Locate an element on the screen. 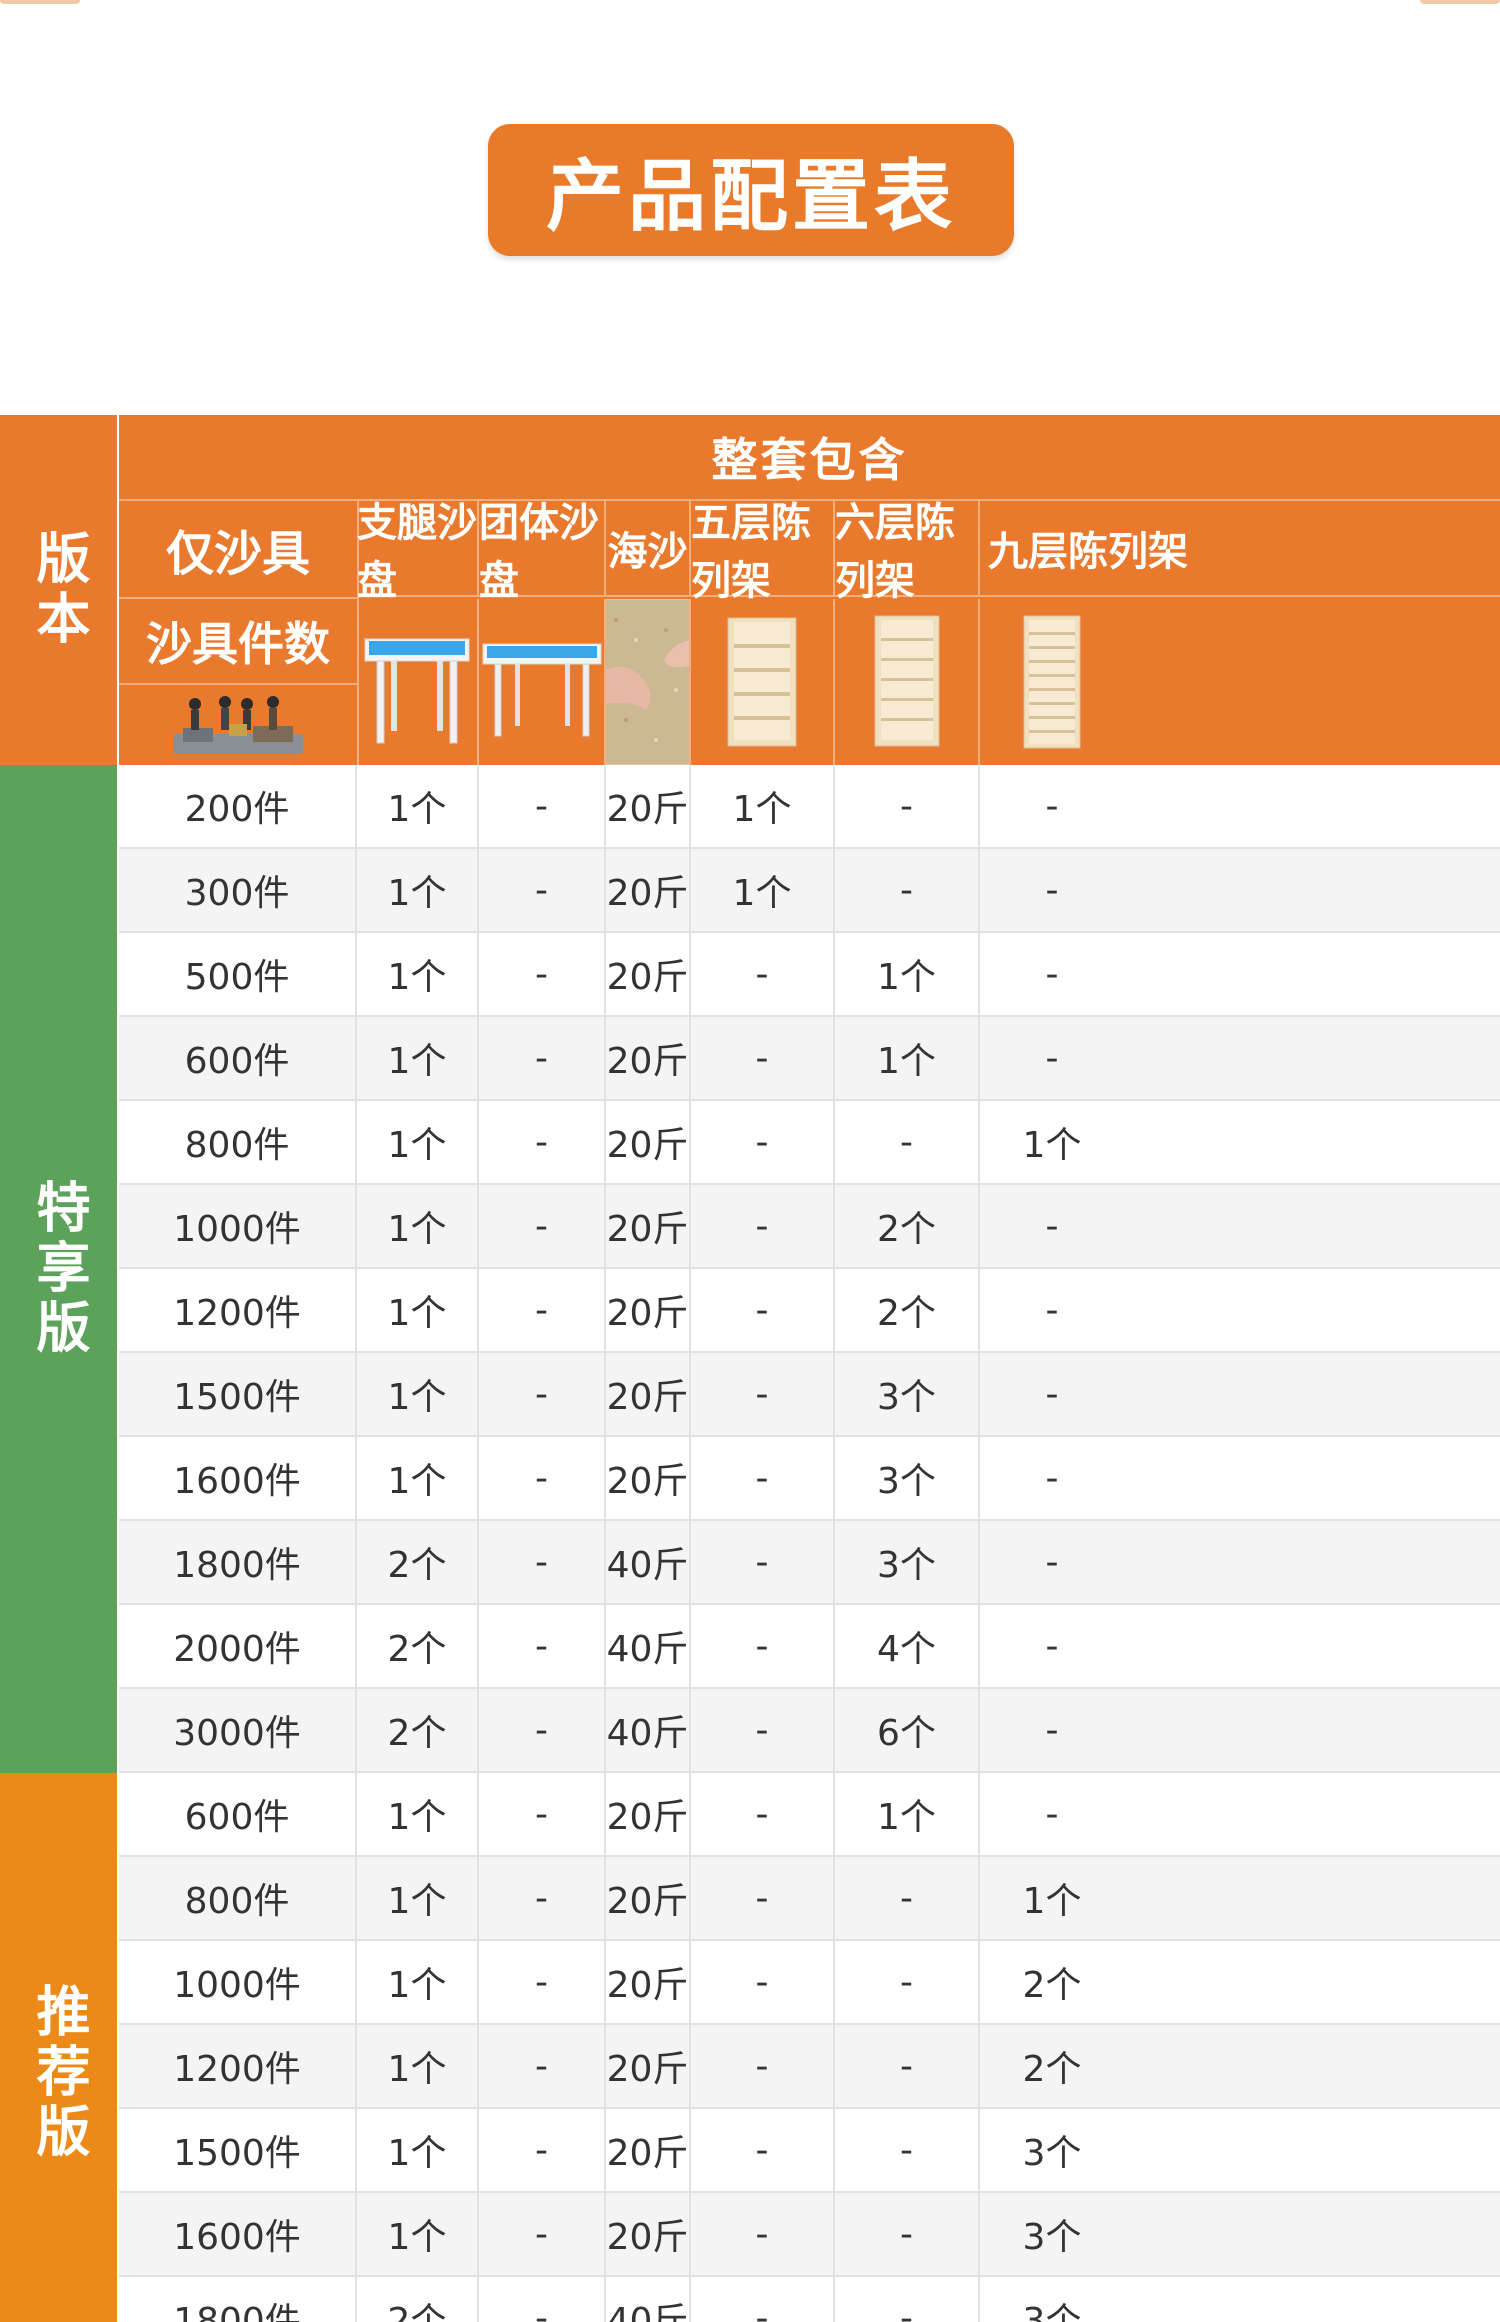  table-row: 1500件 1个 -20斤 - -3个 is located at coordinates (809, 2151).